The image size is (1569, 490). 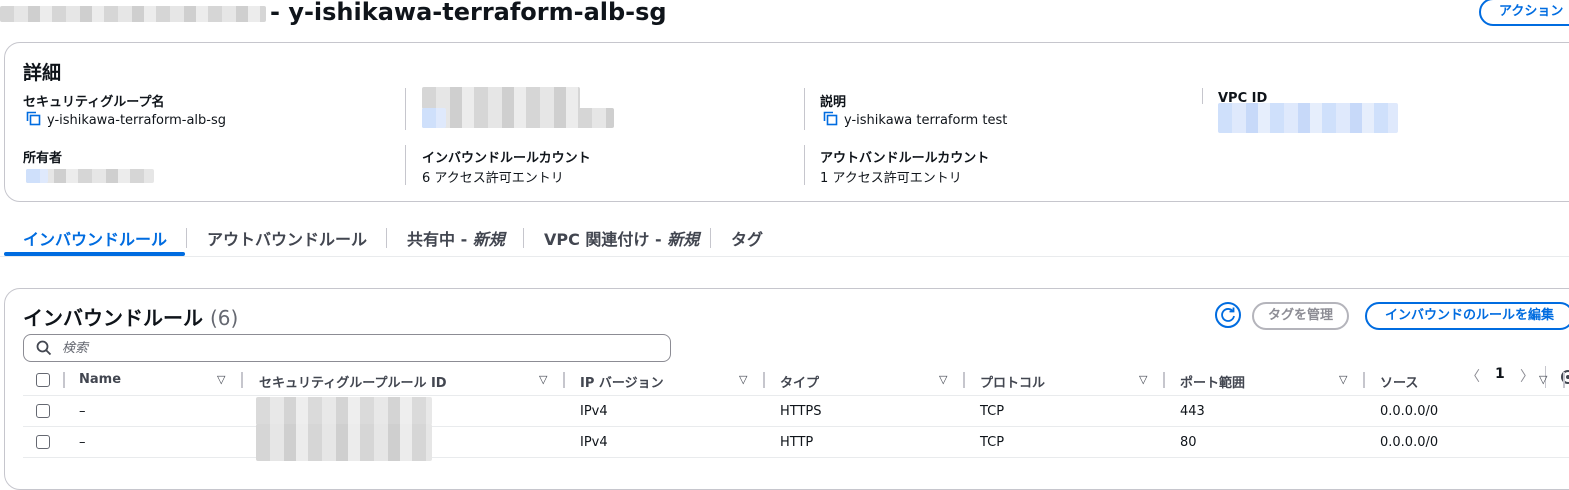 I want to click on redacted-sg-id, so click(x=501, y=98).